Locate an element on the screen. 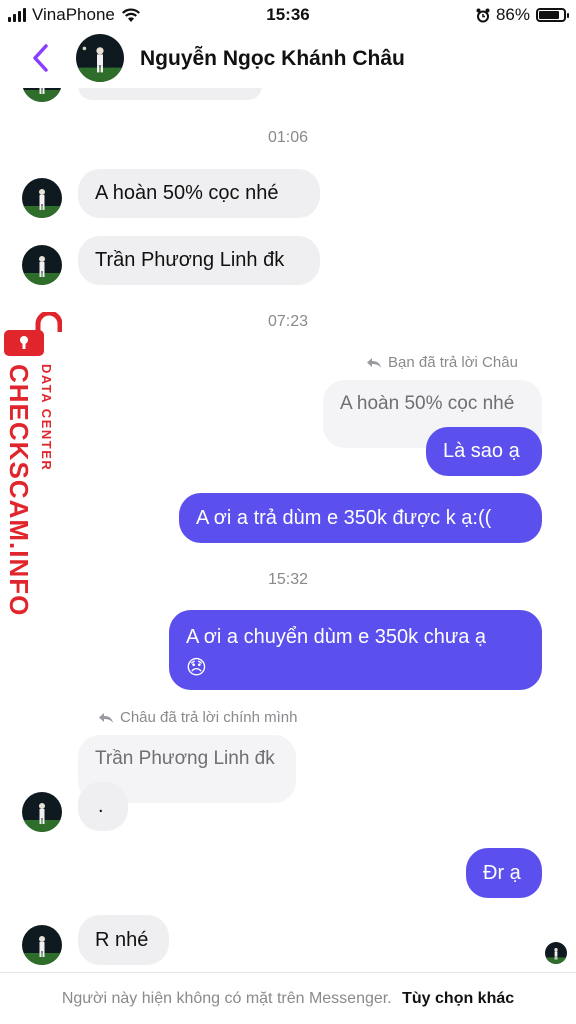  contact-avatar is located at coordinates (100, 58).